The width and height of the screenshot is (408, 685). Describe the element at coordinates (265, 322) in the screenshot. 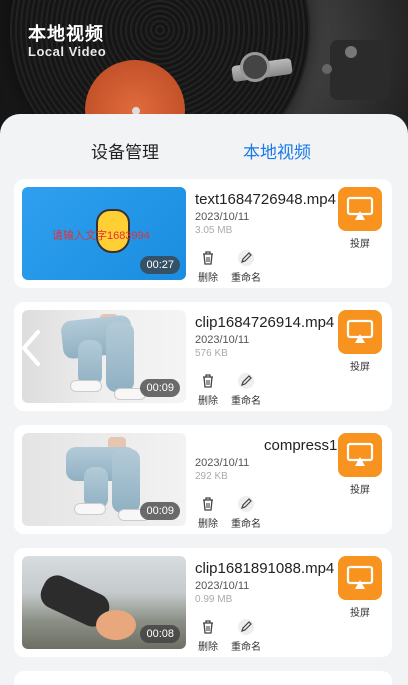

I see `video-filename: clip1684726914.mp4` at that location.